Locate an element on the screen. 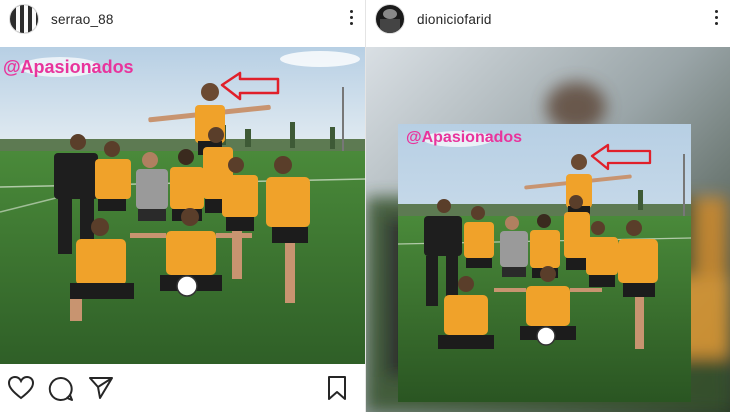  post-header: dioniciofarid is located at coordinates (548, 19).